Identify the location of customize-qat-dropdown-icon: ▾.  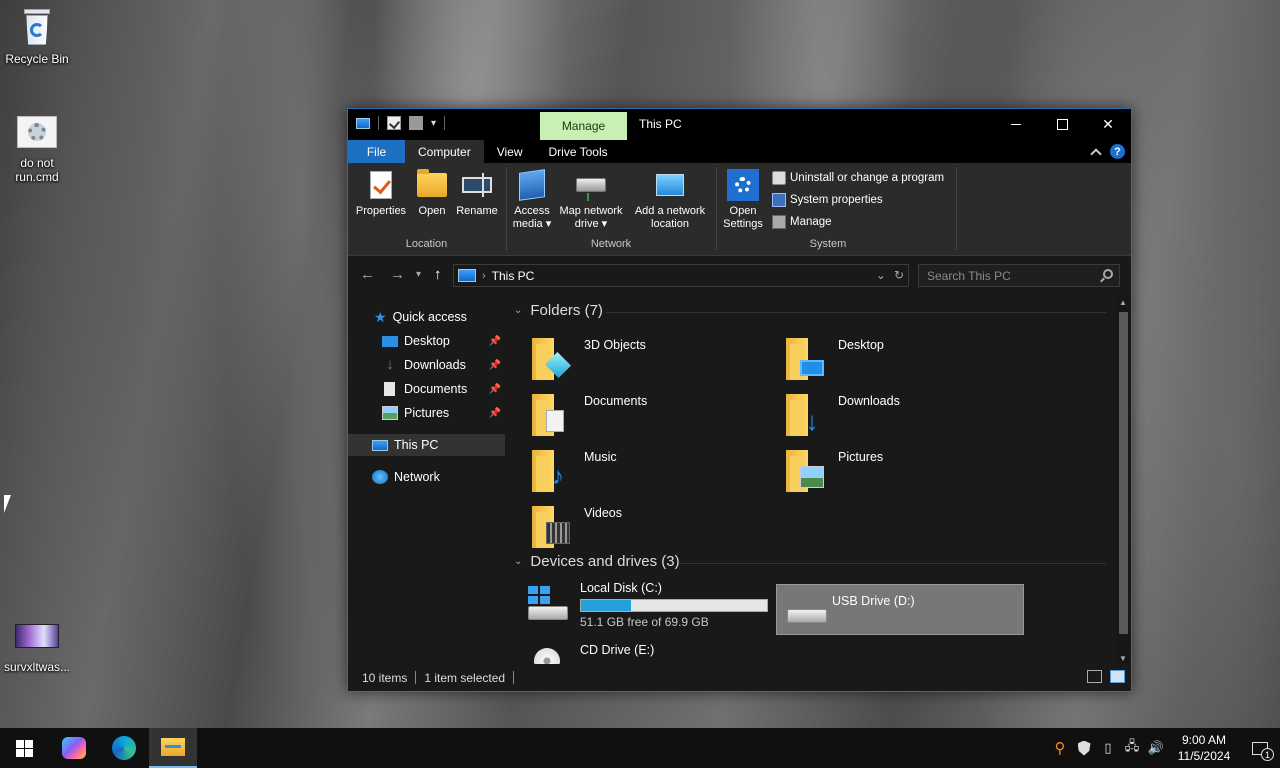
(433, 123).